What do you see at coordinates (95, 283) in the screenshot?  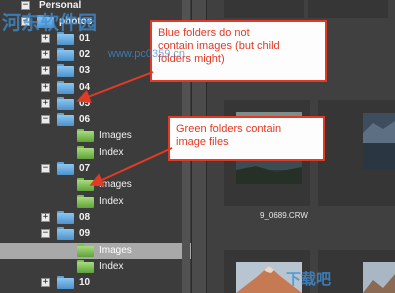 I see `tree-item-10: +10` at bounding box center [95, 283].